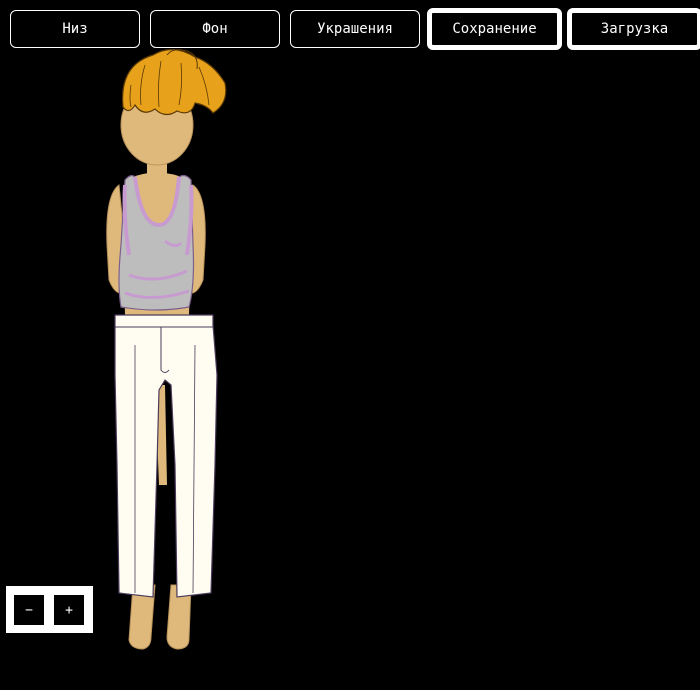  What do you see at coordinates (69, 610) in the screenshot?
I see `zoom-in-button: +` at bounding box center [69, 610].